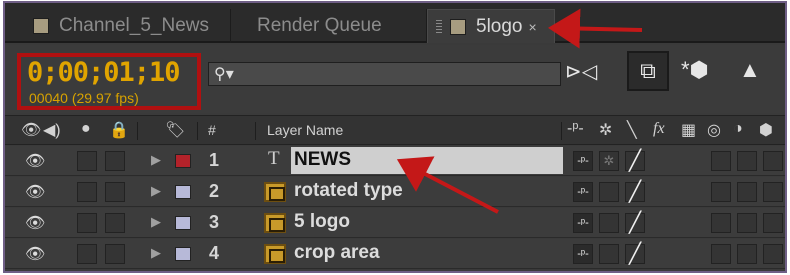  I want to click on current-time-display: 0;00;01;10 00040 (29.97 fps), so click(109, 81).